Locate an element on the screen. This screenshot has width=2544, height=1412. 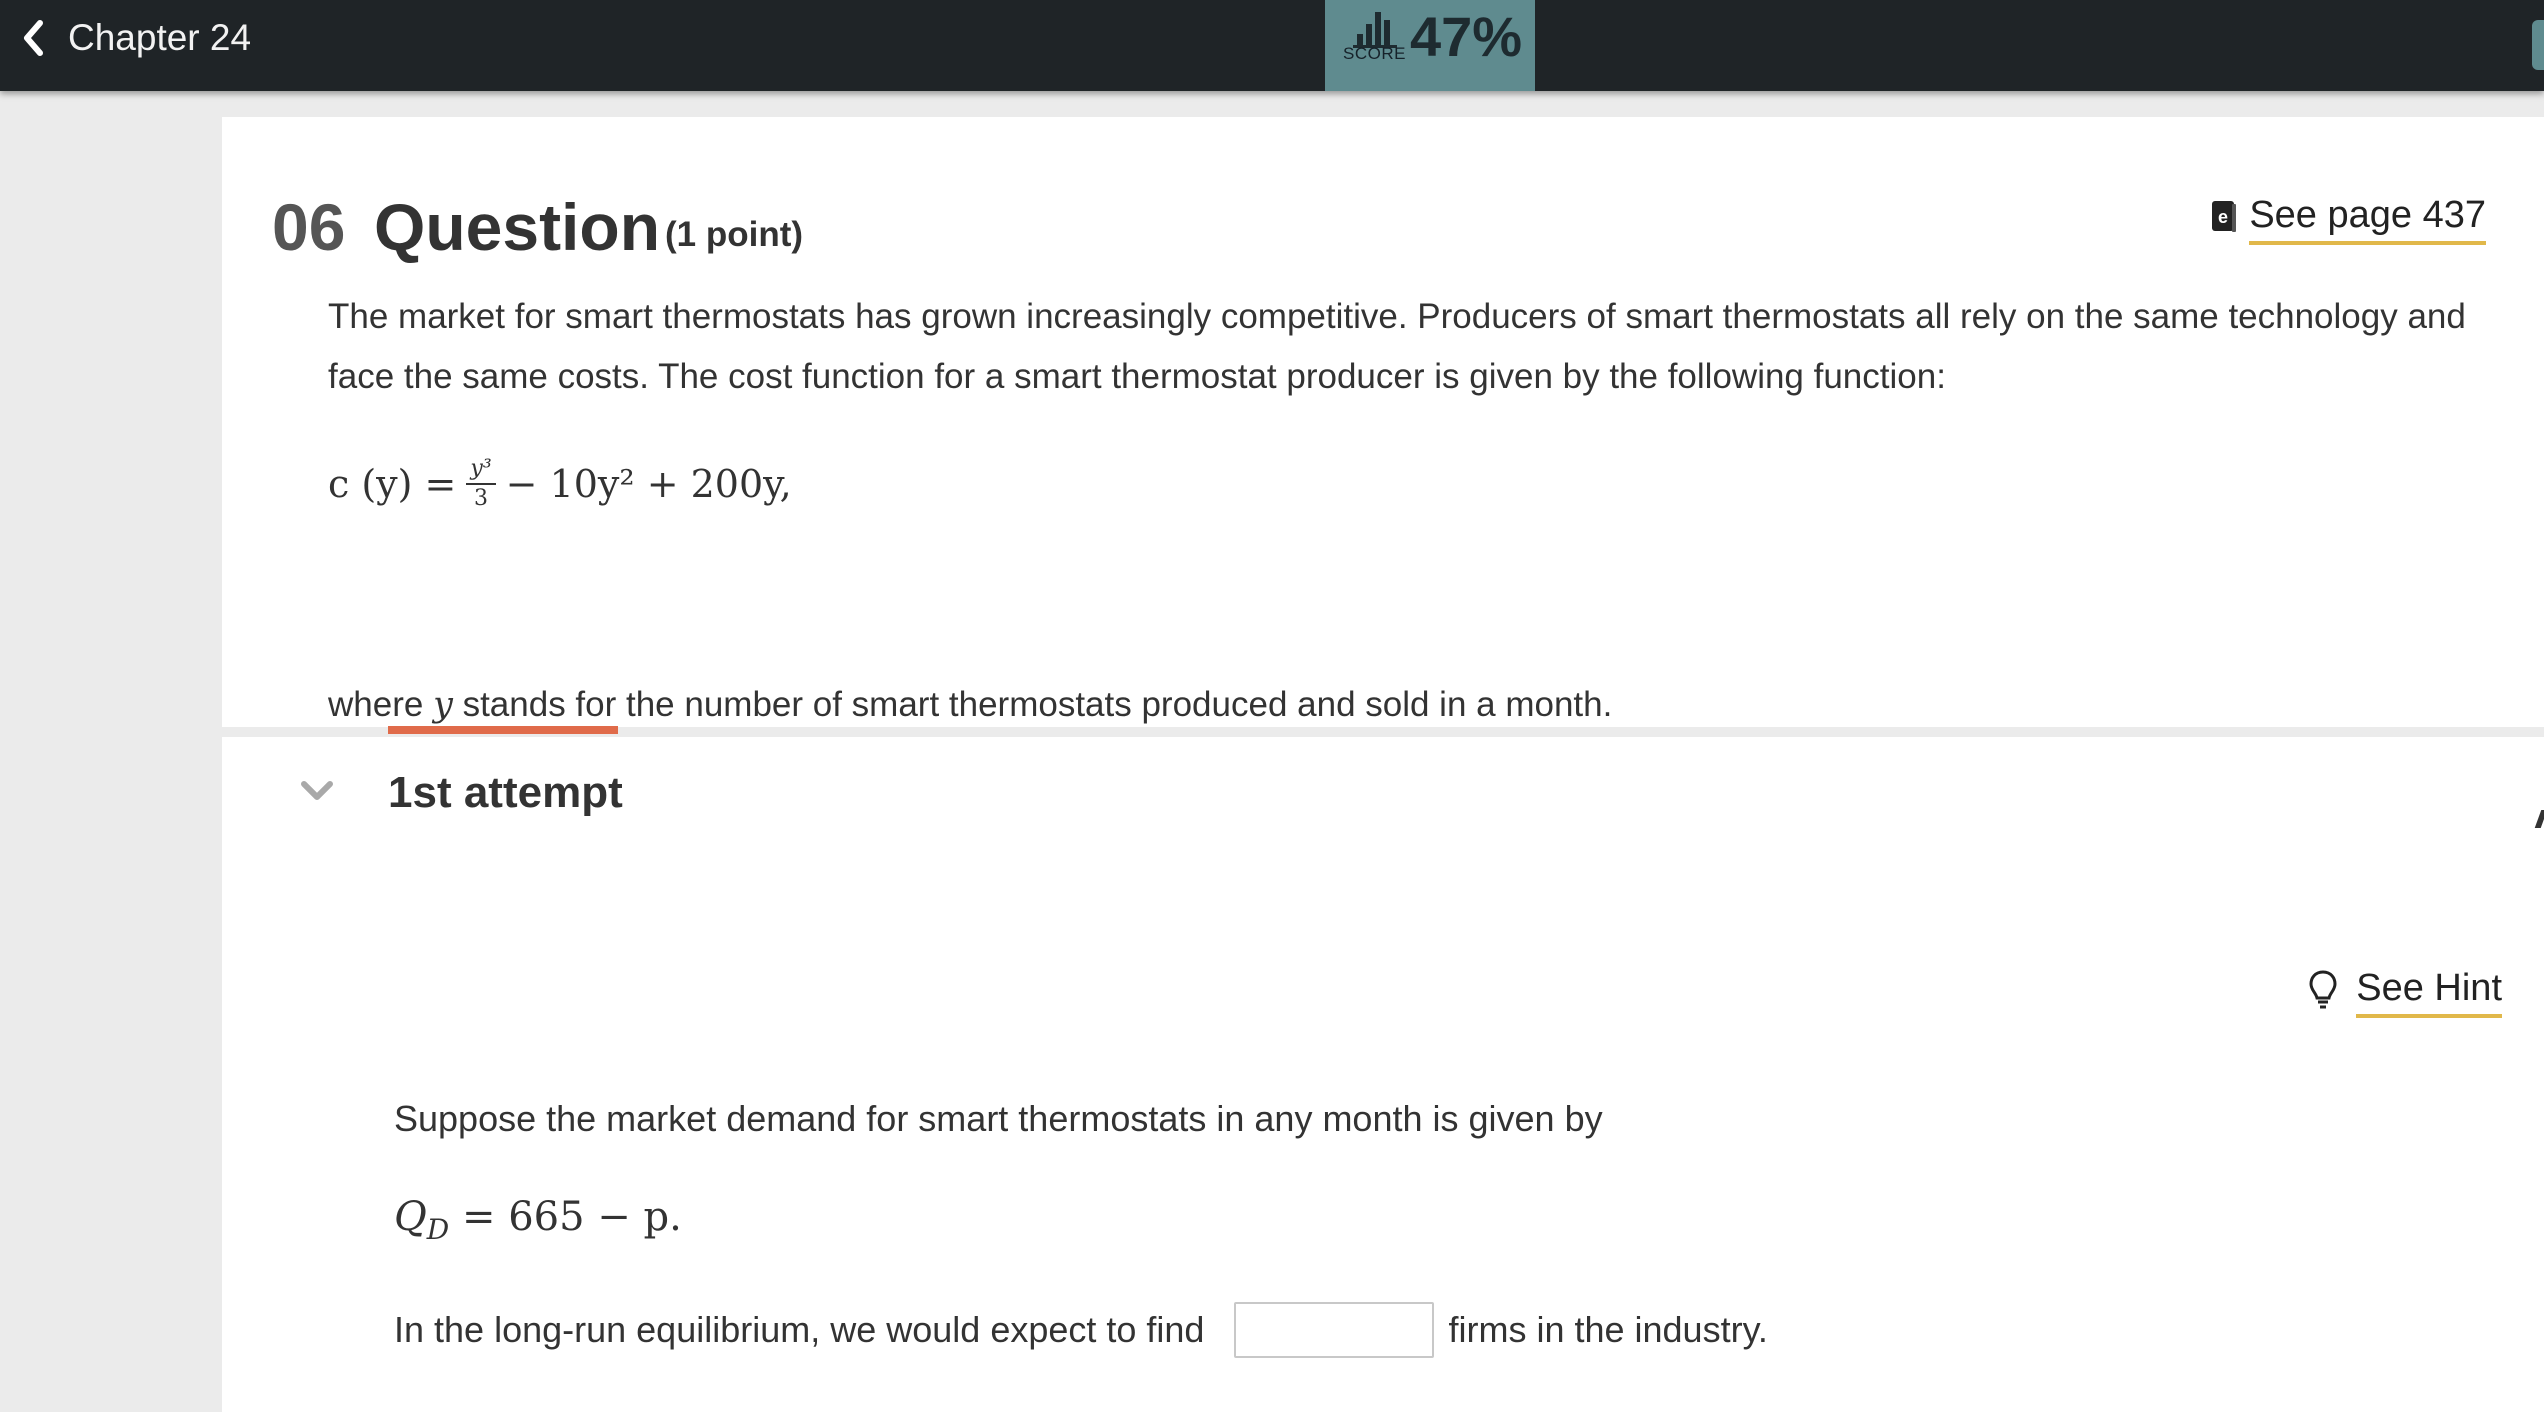
question-number: 06 is located at coordinates (309, 227).